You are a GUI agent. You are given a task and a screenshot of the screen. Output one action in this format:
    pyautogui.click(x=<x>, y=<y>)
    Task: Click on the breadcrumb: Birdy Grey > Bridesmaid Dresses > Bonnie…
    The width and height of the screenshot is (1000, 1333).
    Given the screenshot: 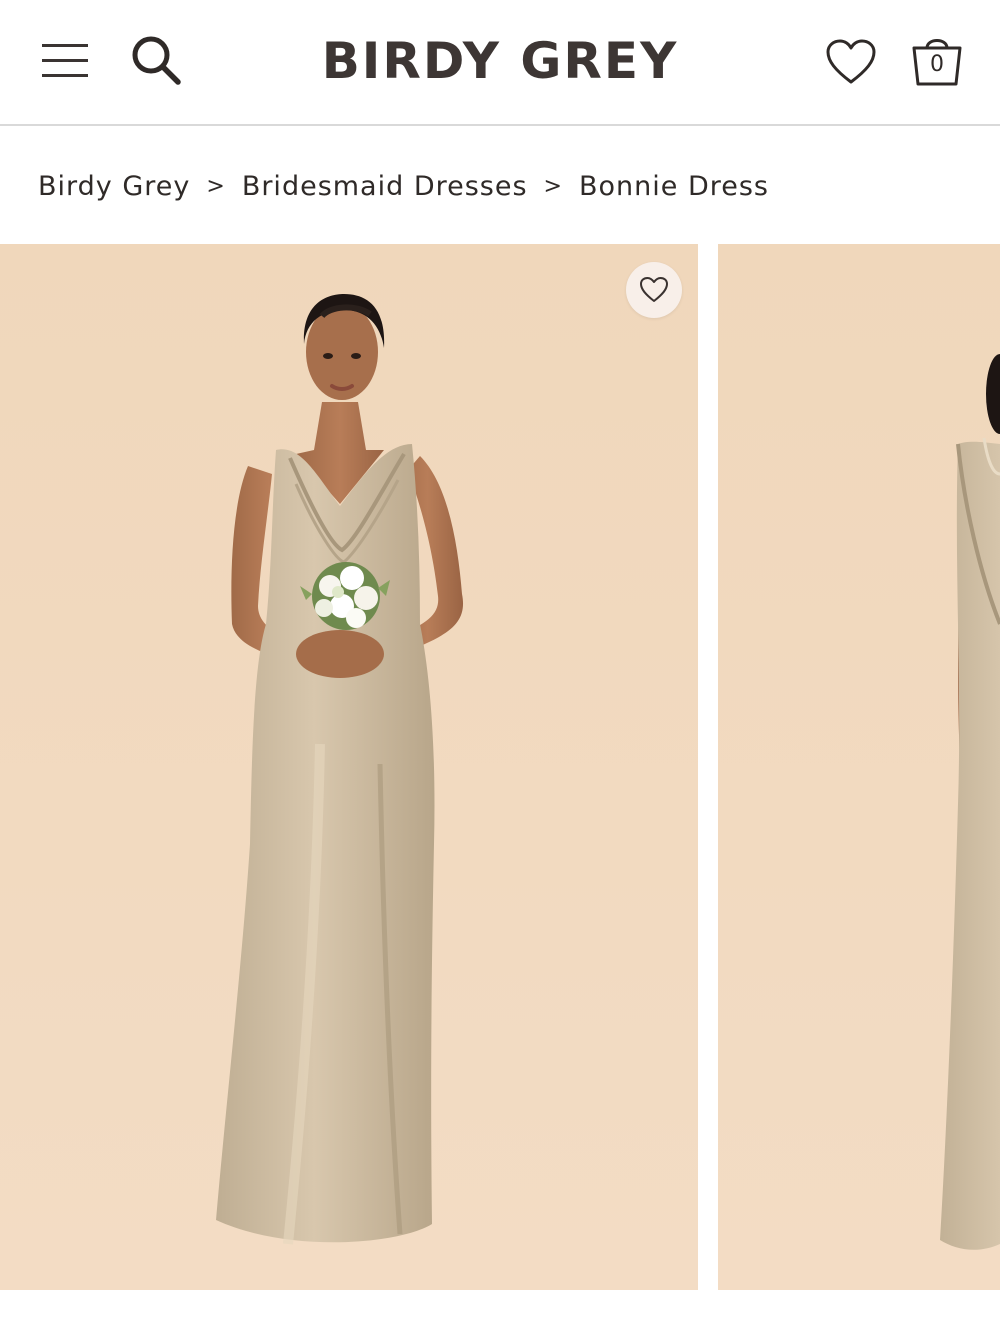 What is the action you would take?
    pyautogui.click(x=403, y=186)
    